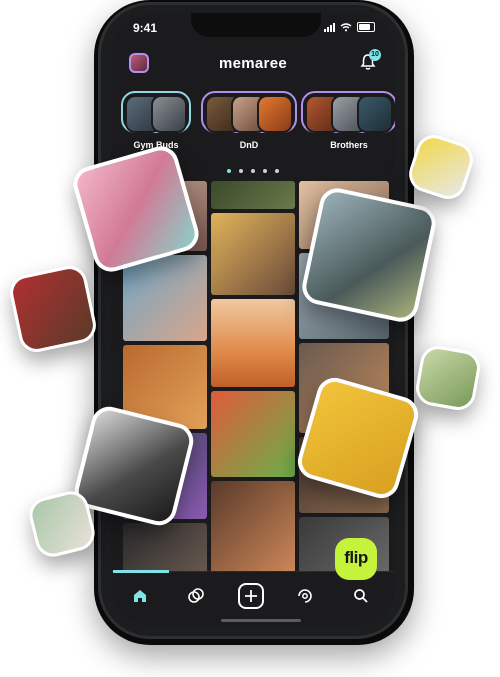  I want to click on search-icon, so click(361, 596).